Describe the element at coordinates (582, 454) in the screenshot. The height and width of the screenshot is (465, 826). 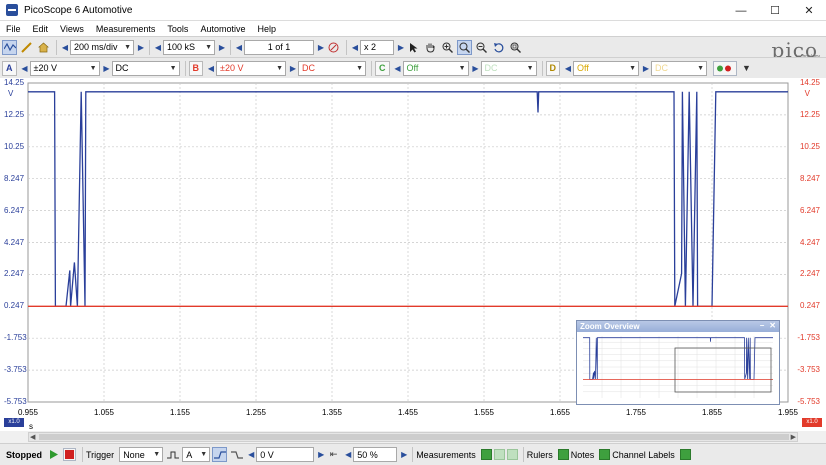
I see `notes-label: Notes` at that location.